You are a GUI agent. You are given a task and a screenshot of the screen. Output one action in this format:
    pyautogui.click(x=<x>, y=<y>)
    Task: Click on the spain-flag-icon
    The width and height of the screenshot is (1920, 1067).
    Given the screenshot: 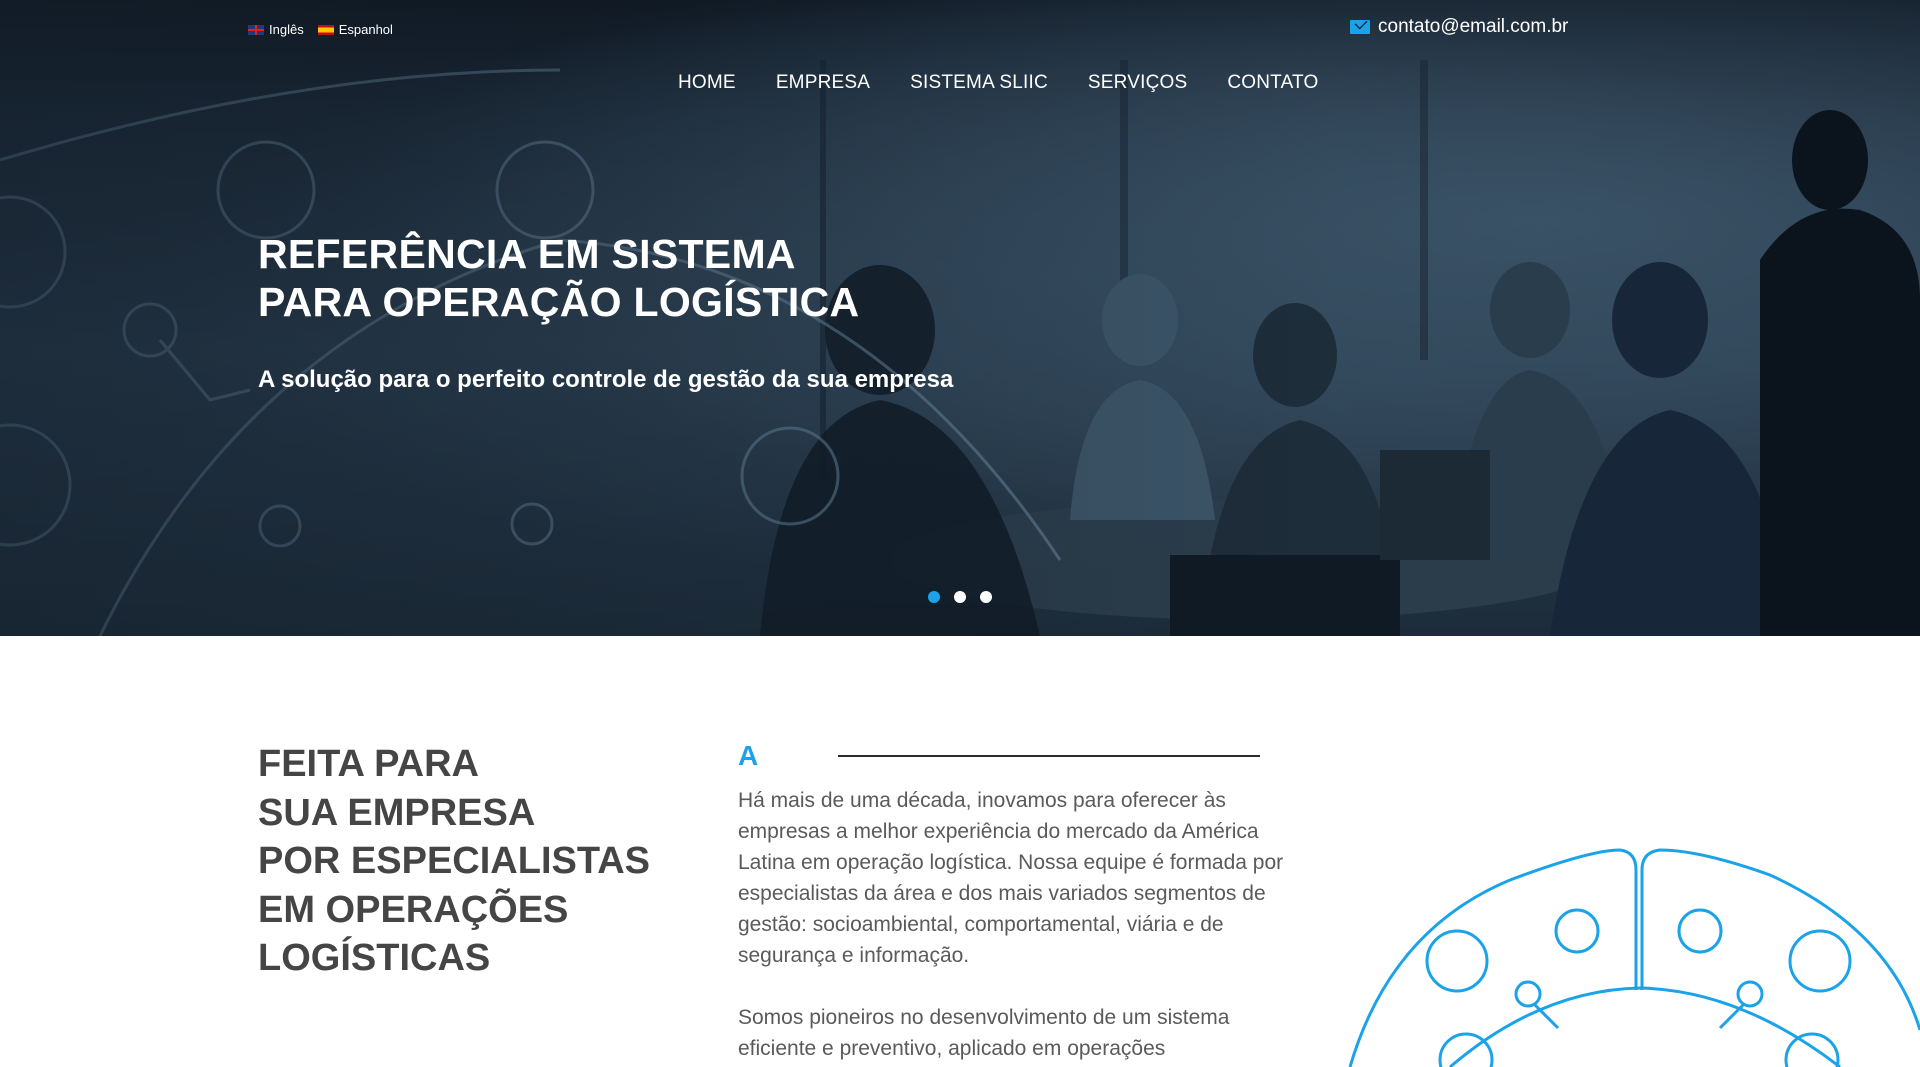 What is the action you would take?
    pyautogui.click(x=325, y=29)
    